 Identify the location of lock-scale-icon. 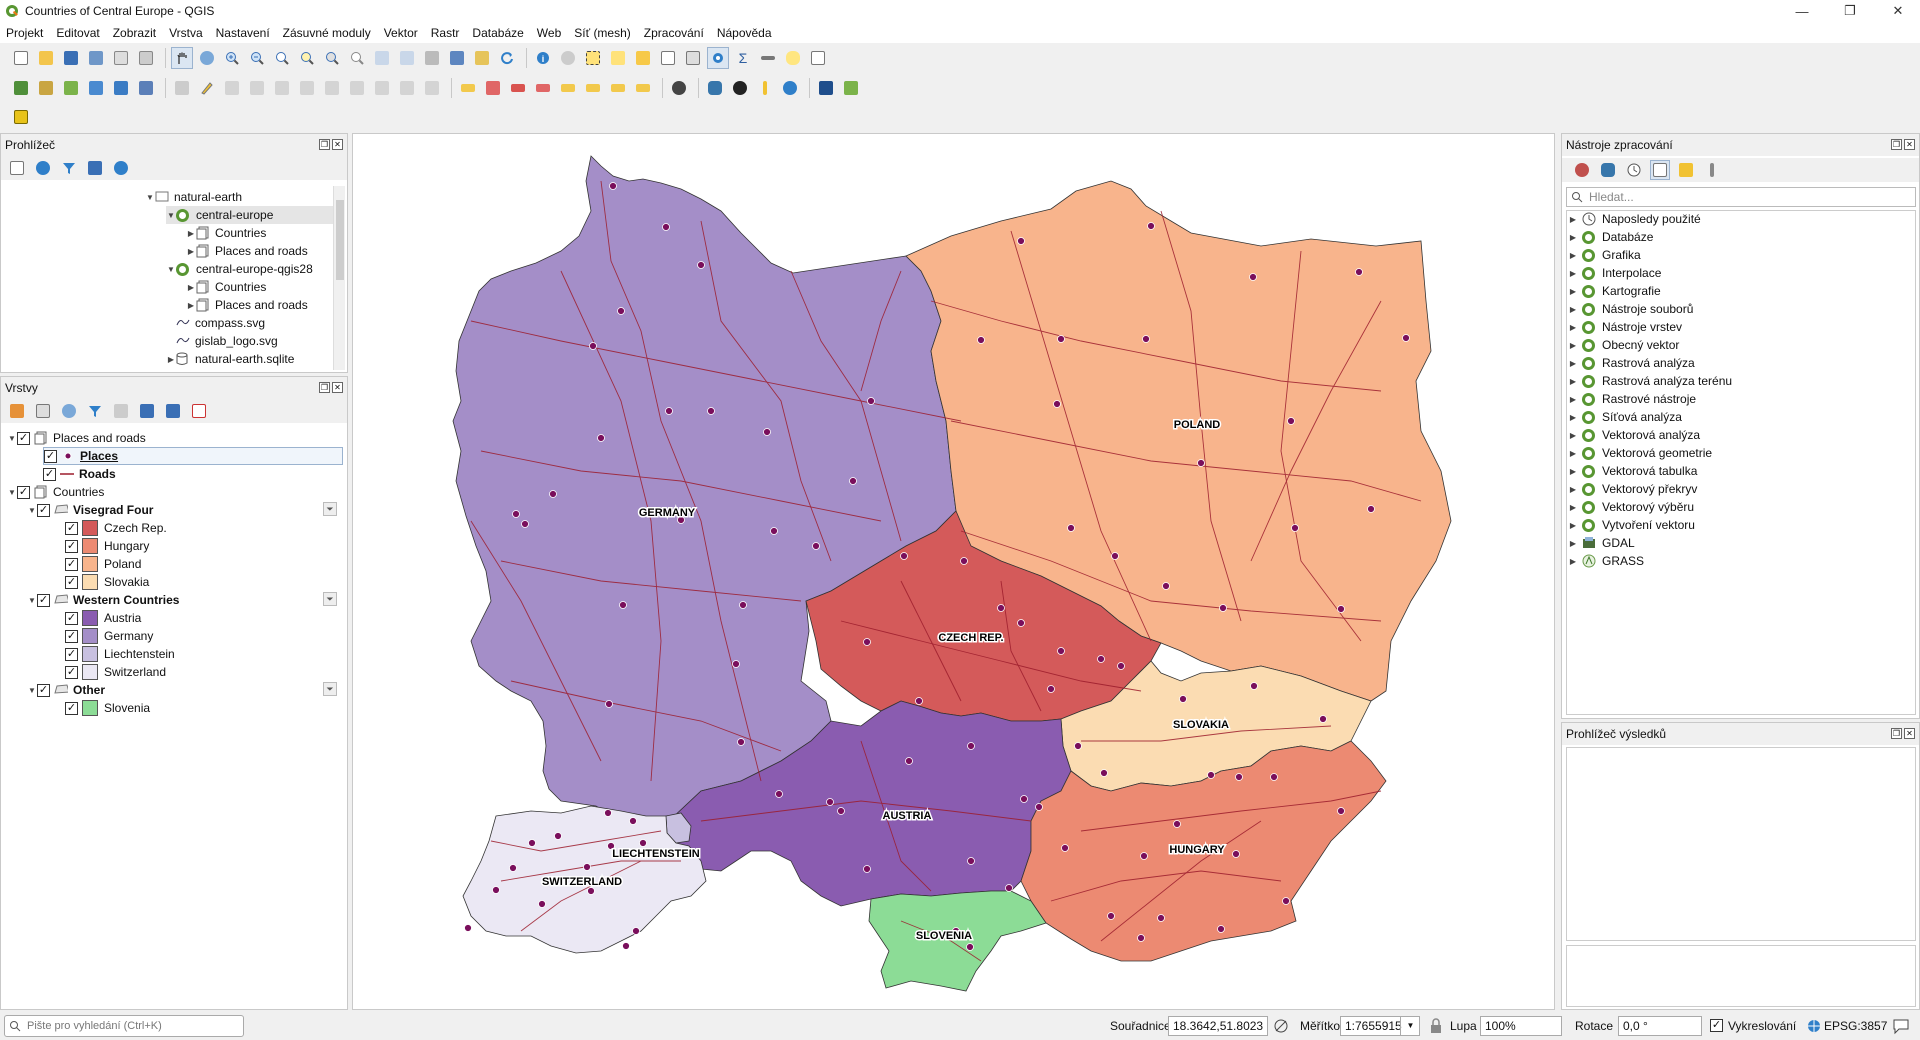
(1436, 1026).